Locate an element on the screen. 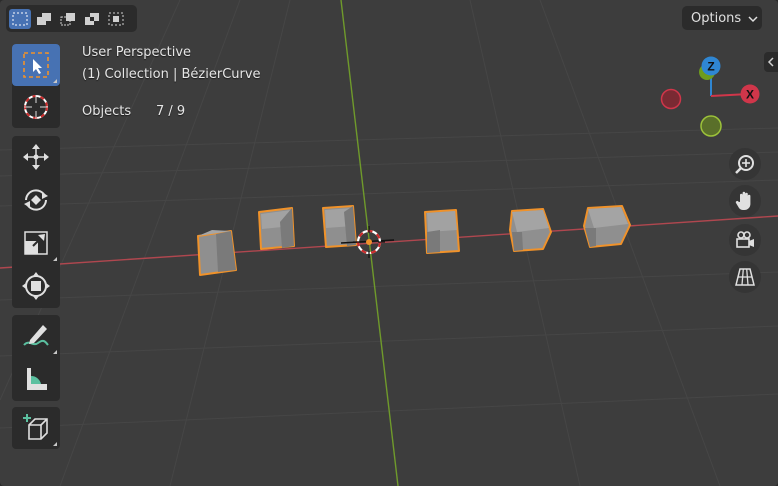  view-name: User Perspective is located at coordinates (137, 52).